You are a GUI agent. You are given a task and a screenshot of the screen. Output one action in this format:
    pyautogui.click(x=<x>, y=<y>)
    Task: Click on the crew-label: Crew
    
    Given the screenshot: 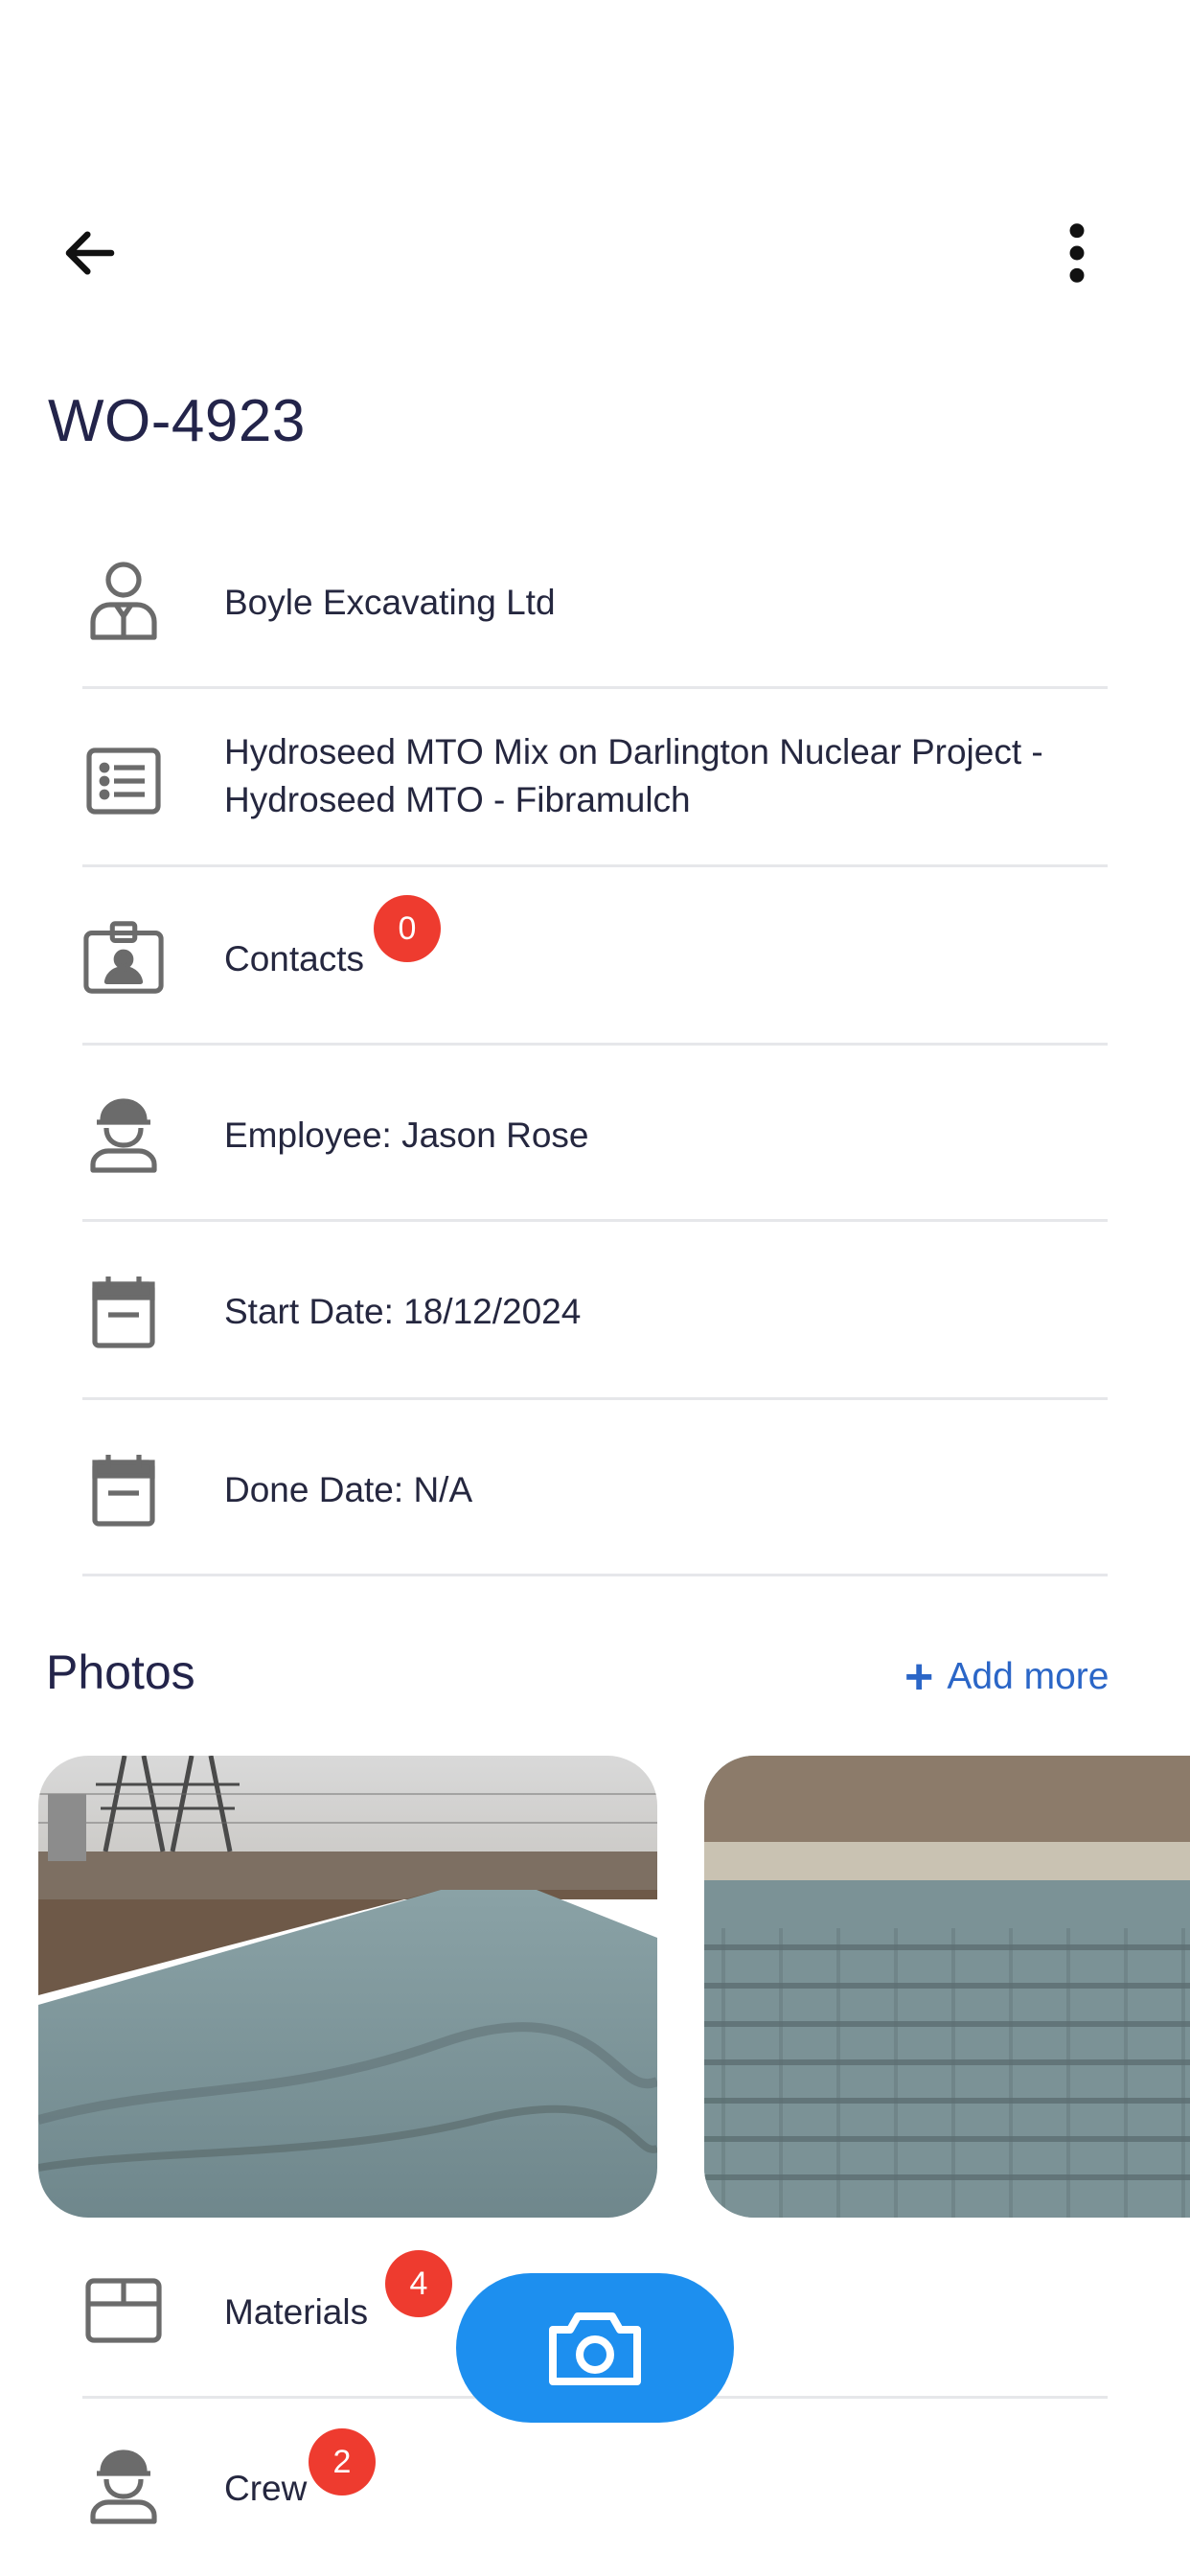 What is the action you would take?
    pyautogui.click(x=266, y=2488)
    